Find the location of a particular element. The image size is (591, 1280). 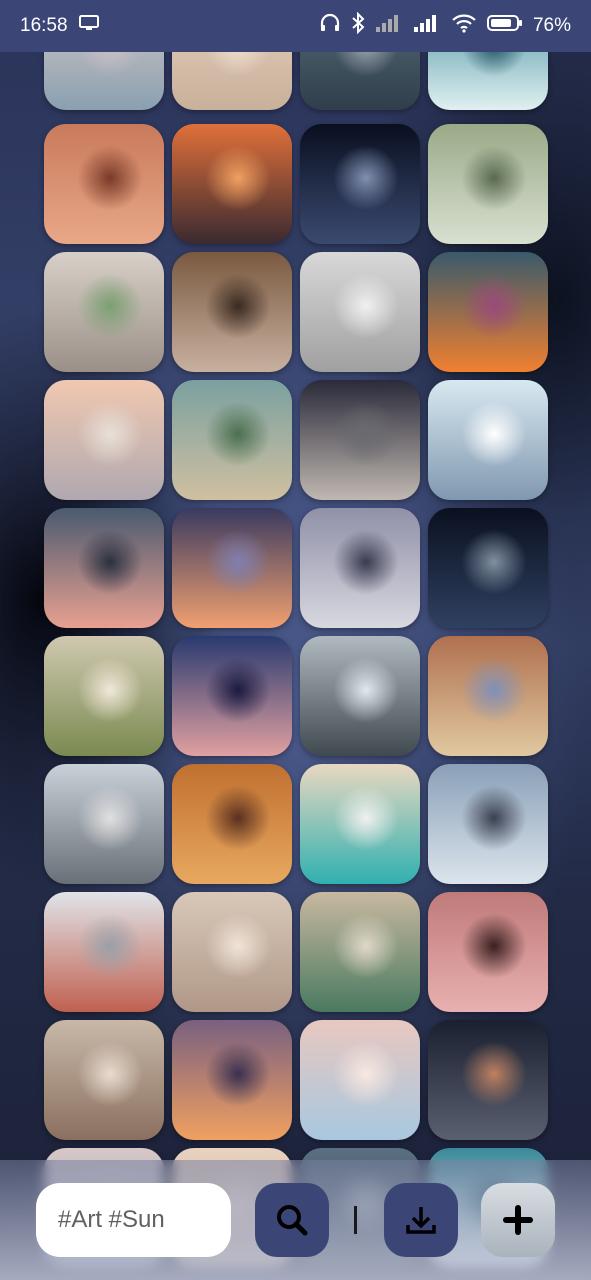

wallpaper-tile-orange-sun-clouds is located at coordinates (232, 1080).